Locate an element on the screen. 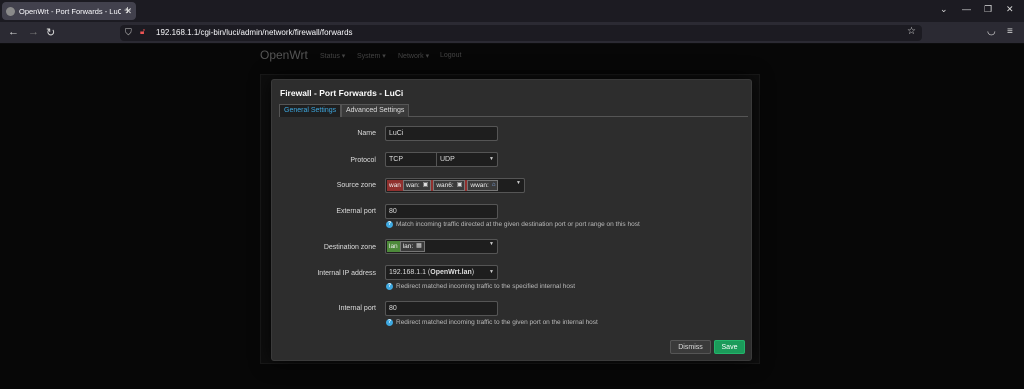 The width and height of the screenshot is (1024, 389). internal-port-input: 80 is located at coordinates (441, 308).